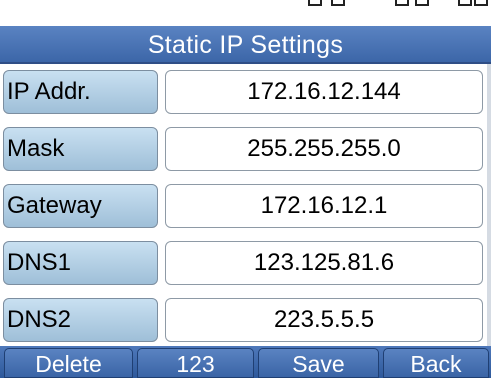 Image resolution: width=491 pixels, height=378 pixels. What do you see at coordinates (80, 320) in the screenshot?
I see `dns2-label: DNS2` at bounding box center [80, 320].